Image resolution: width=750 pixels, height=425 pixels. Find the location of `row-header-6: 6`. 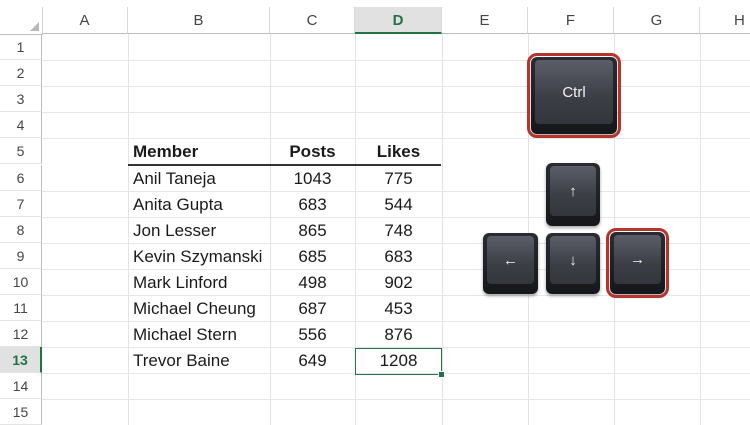

row-header-6: 6 is located at coordinates (21, 178).